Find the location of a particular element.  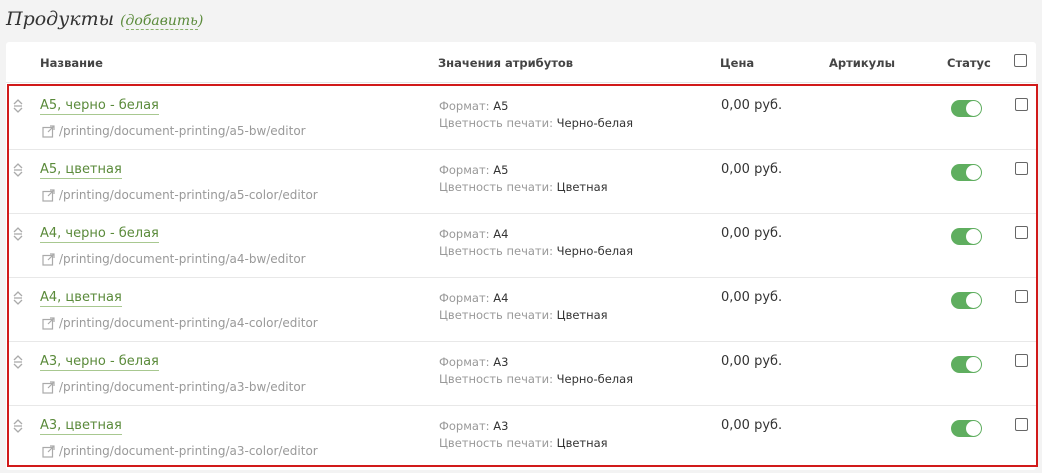

product-url-link: /printing/document-printing/a5-bw/editor is located at coordinates (174, 131).